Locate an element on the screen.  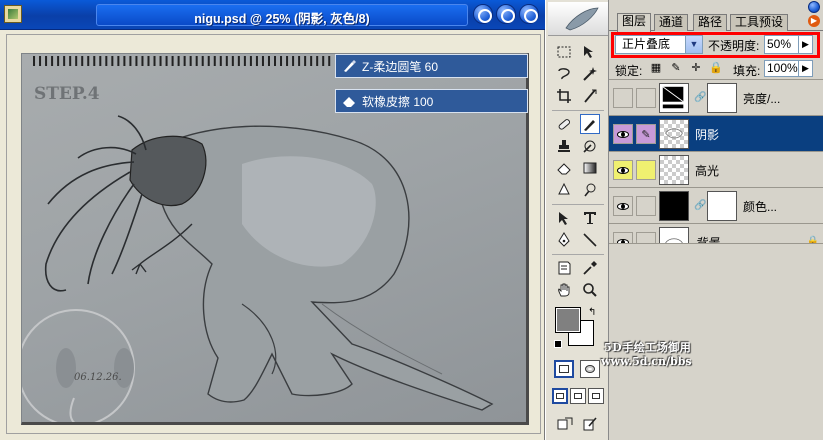
adjustment-thumbnail is located at coordinates (674, 98).